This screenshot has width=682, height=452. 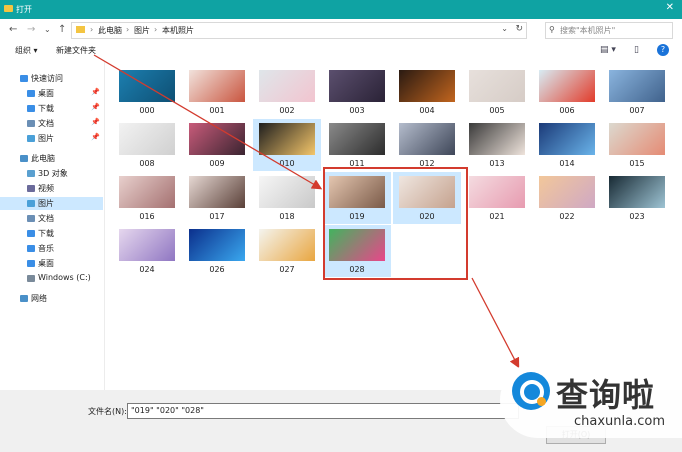 I want to click on file-name: 005, so click(x=497, y=110).